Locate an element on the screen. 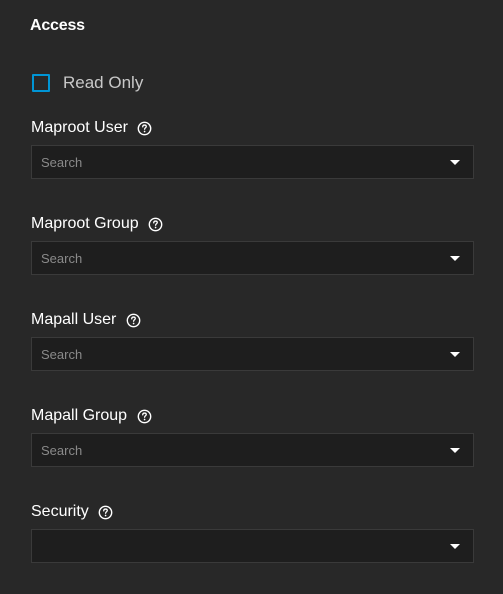 Image resolution: width=503 pixels, height=594 pixels. mapall-group-field: Mapall Group is located at coordinates (252, 436).